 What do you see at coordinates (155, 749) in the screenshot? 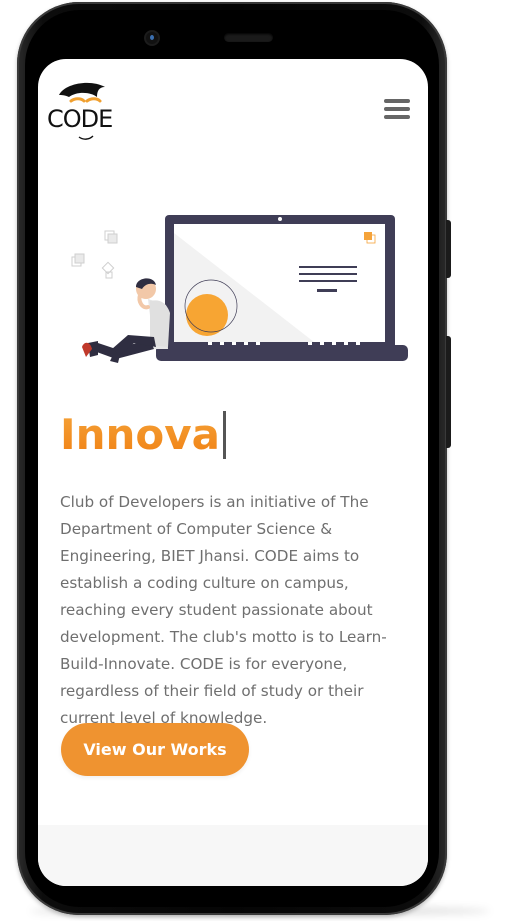
I see `view-our-works-button: View Our Works` at bounding box center [155, 749].